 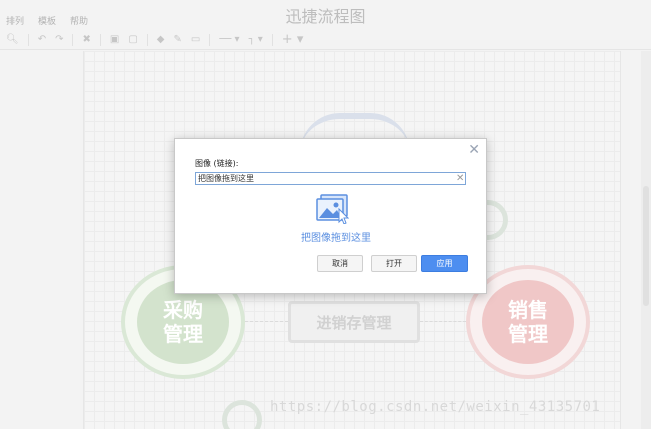 What do you see at coordinates (394, 263) in the screenshot?
I see `open-button: 打开` at bounding box center [394, 263].